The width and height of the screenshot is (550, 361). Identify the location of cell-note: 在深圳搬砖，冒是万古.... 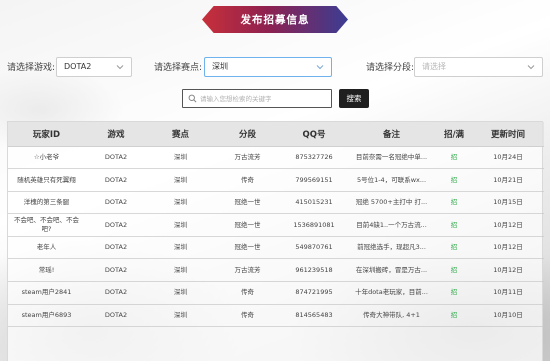
(391, 270).